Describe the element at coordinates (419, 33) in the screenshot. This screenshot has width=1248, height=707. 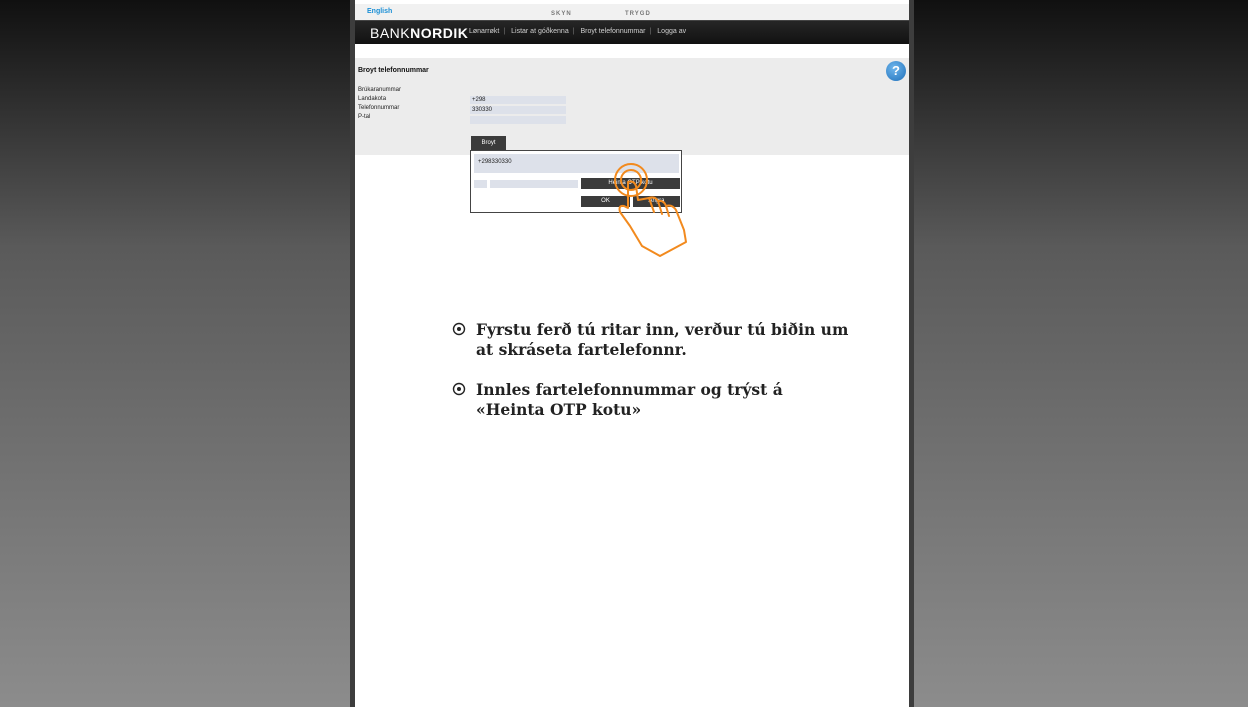
I see `bank-logo: BANKNORDIK` at that location.